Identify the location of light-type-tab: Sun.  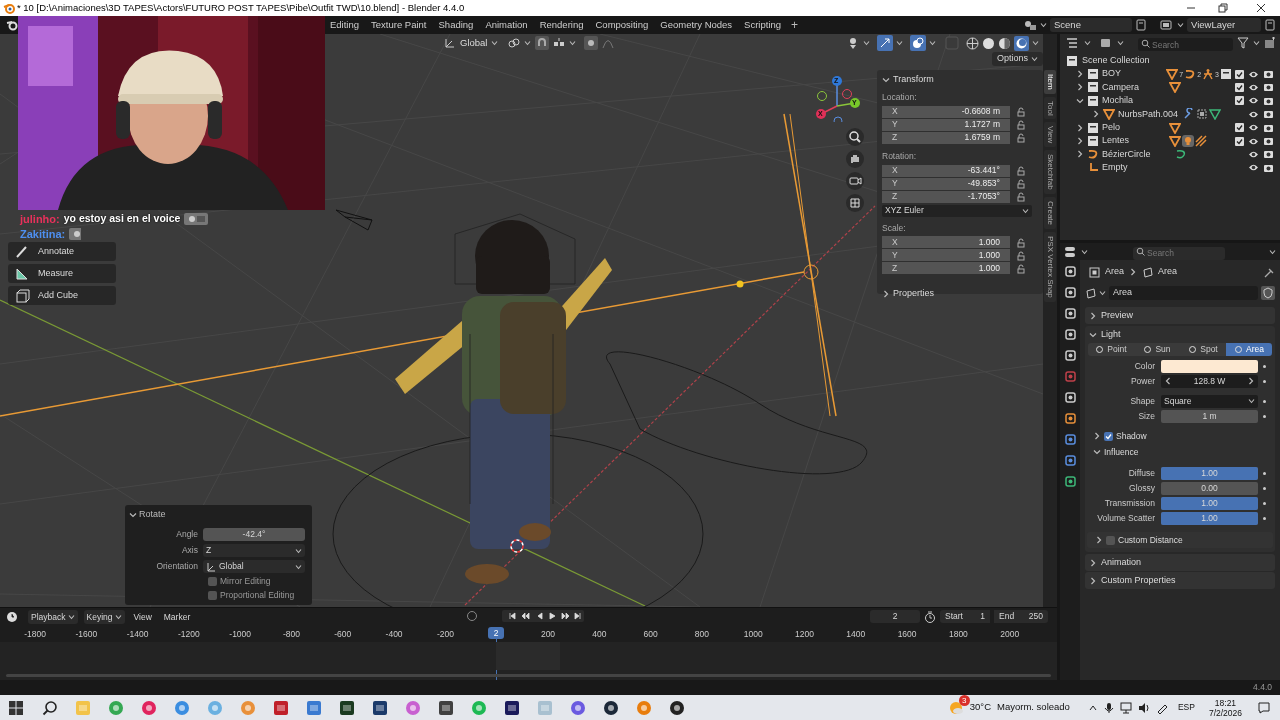
(1157, 349).